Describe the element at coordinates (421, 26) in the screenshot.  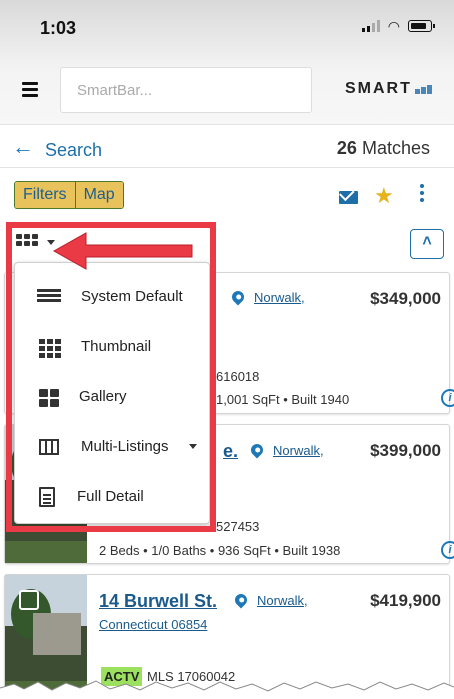
I see `battery-icon` at that location.